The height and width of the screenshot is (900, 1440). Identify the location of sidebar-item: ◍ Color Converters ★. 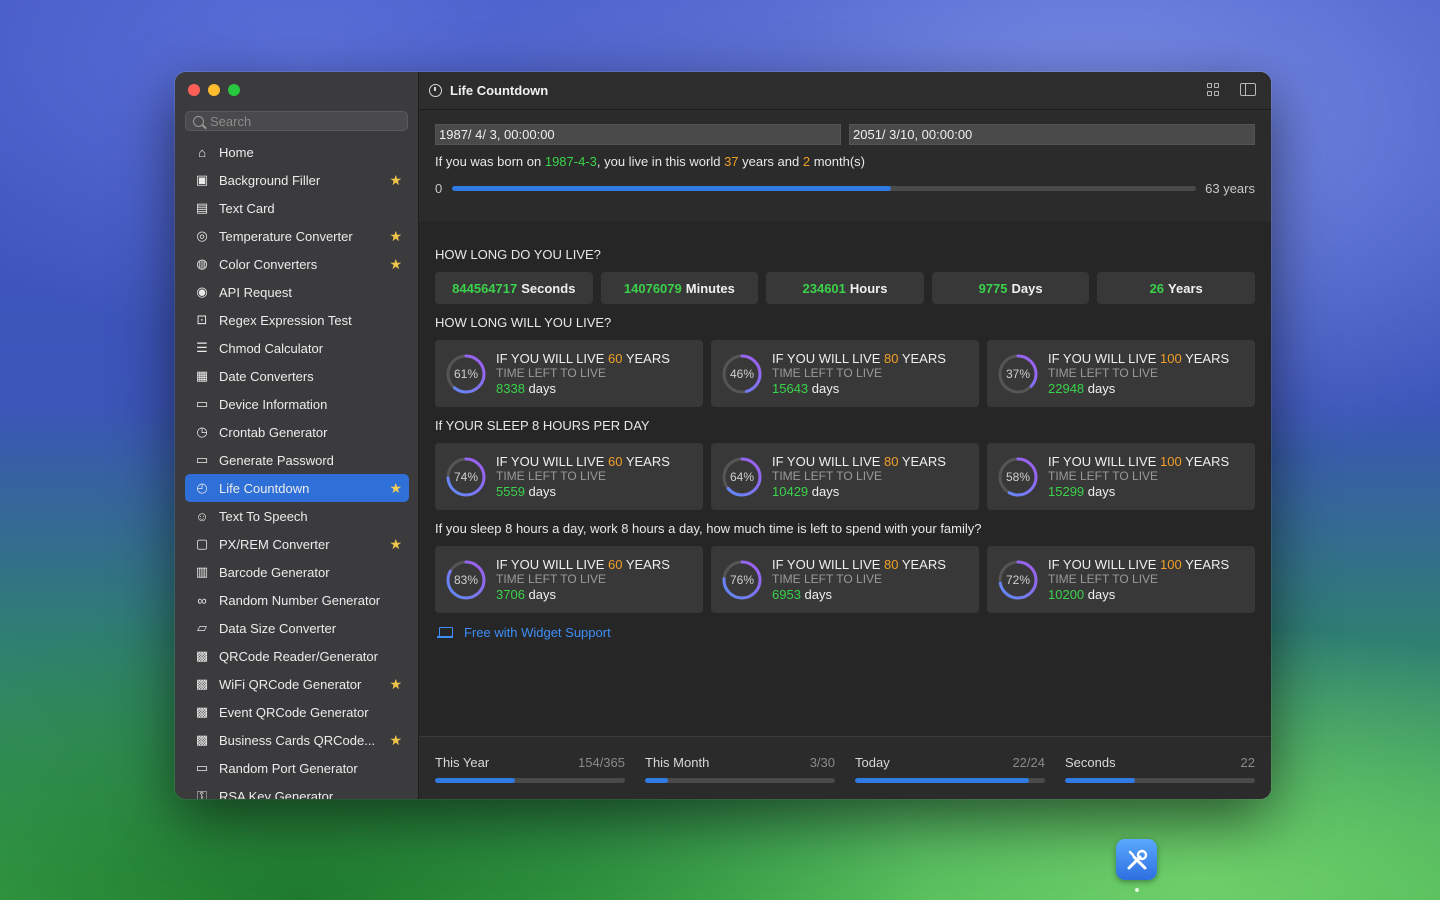
(297, 264).